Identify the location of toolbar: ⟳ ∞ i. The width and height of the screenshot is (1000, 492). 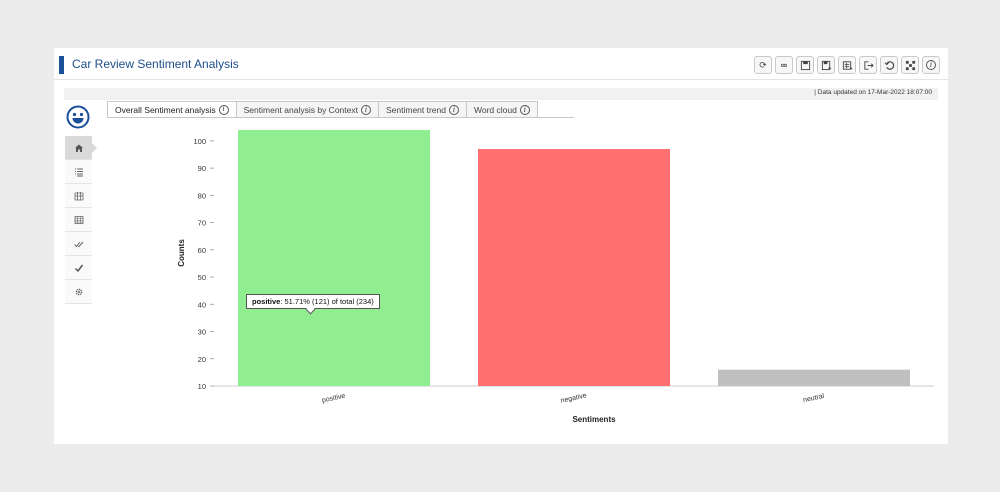
(847, 65).